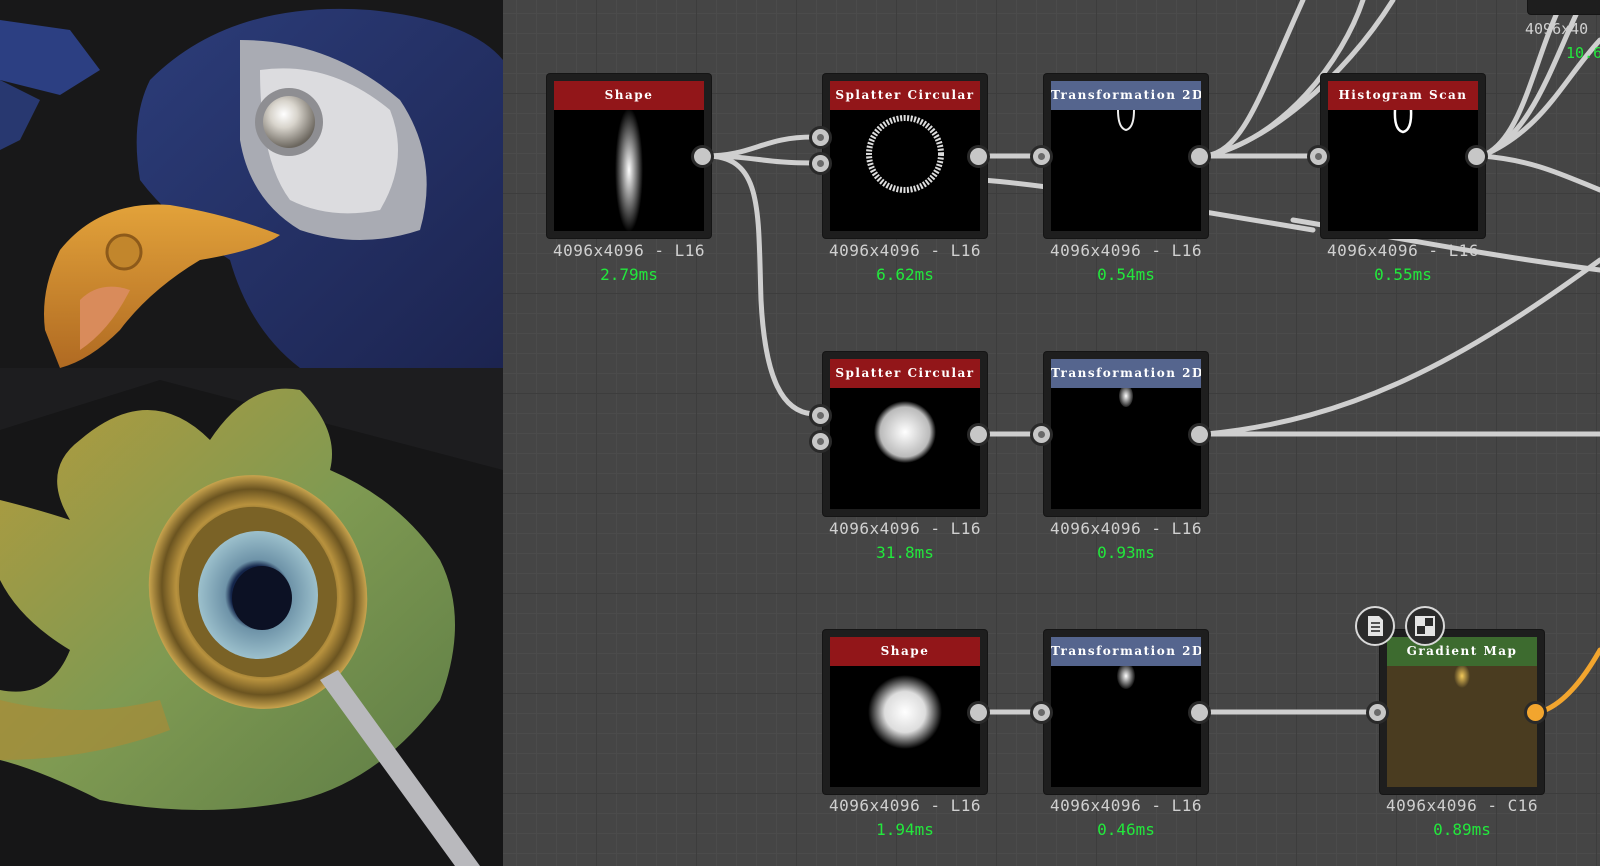 The width and height of the screenshot is (1600, 866). Describe the element at coordinates (905, 274) in the screenshot. I see `node-time: 6.62ms` at that location.